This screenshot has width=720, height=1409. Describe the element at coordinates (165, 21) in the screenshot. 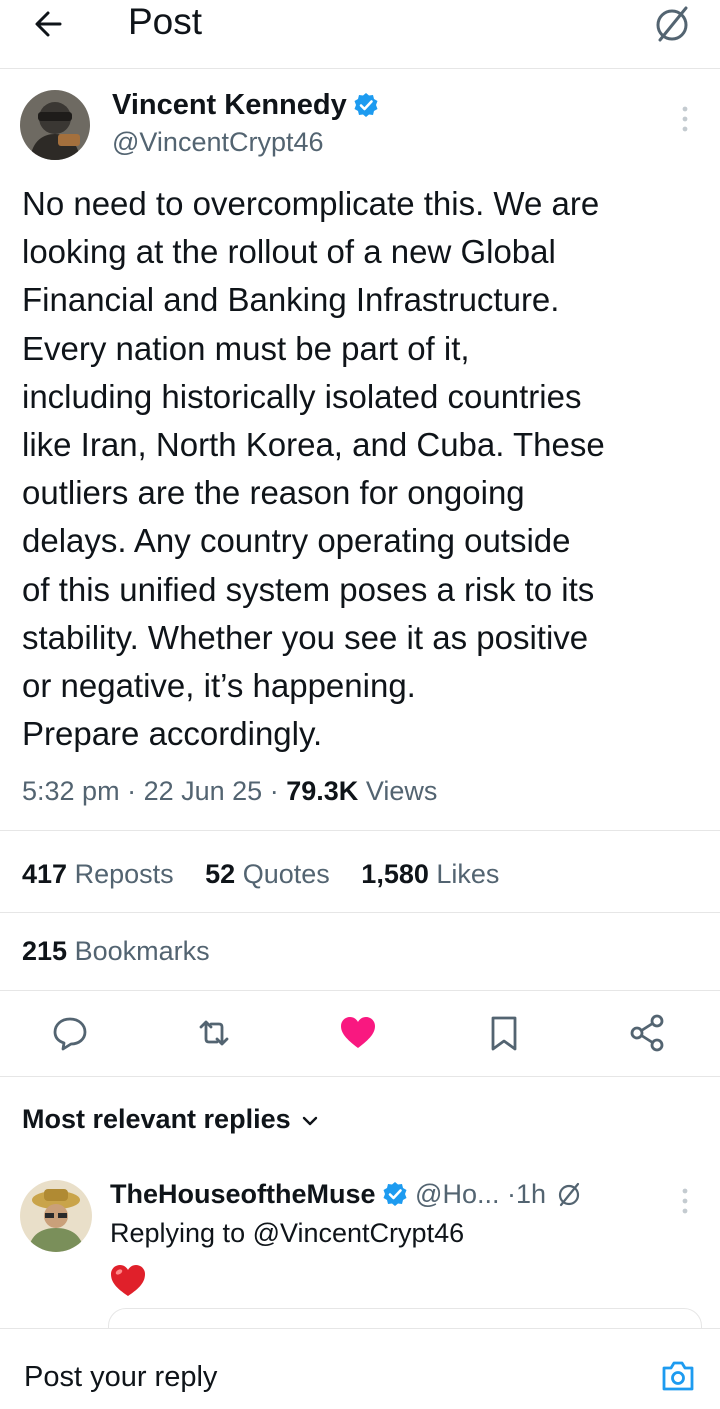

I see `page-title: Post` at that location.